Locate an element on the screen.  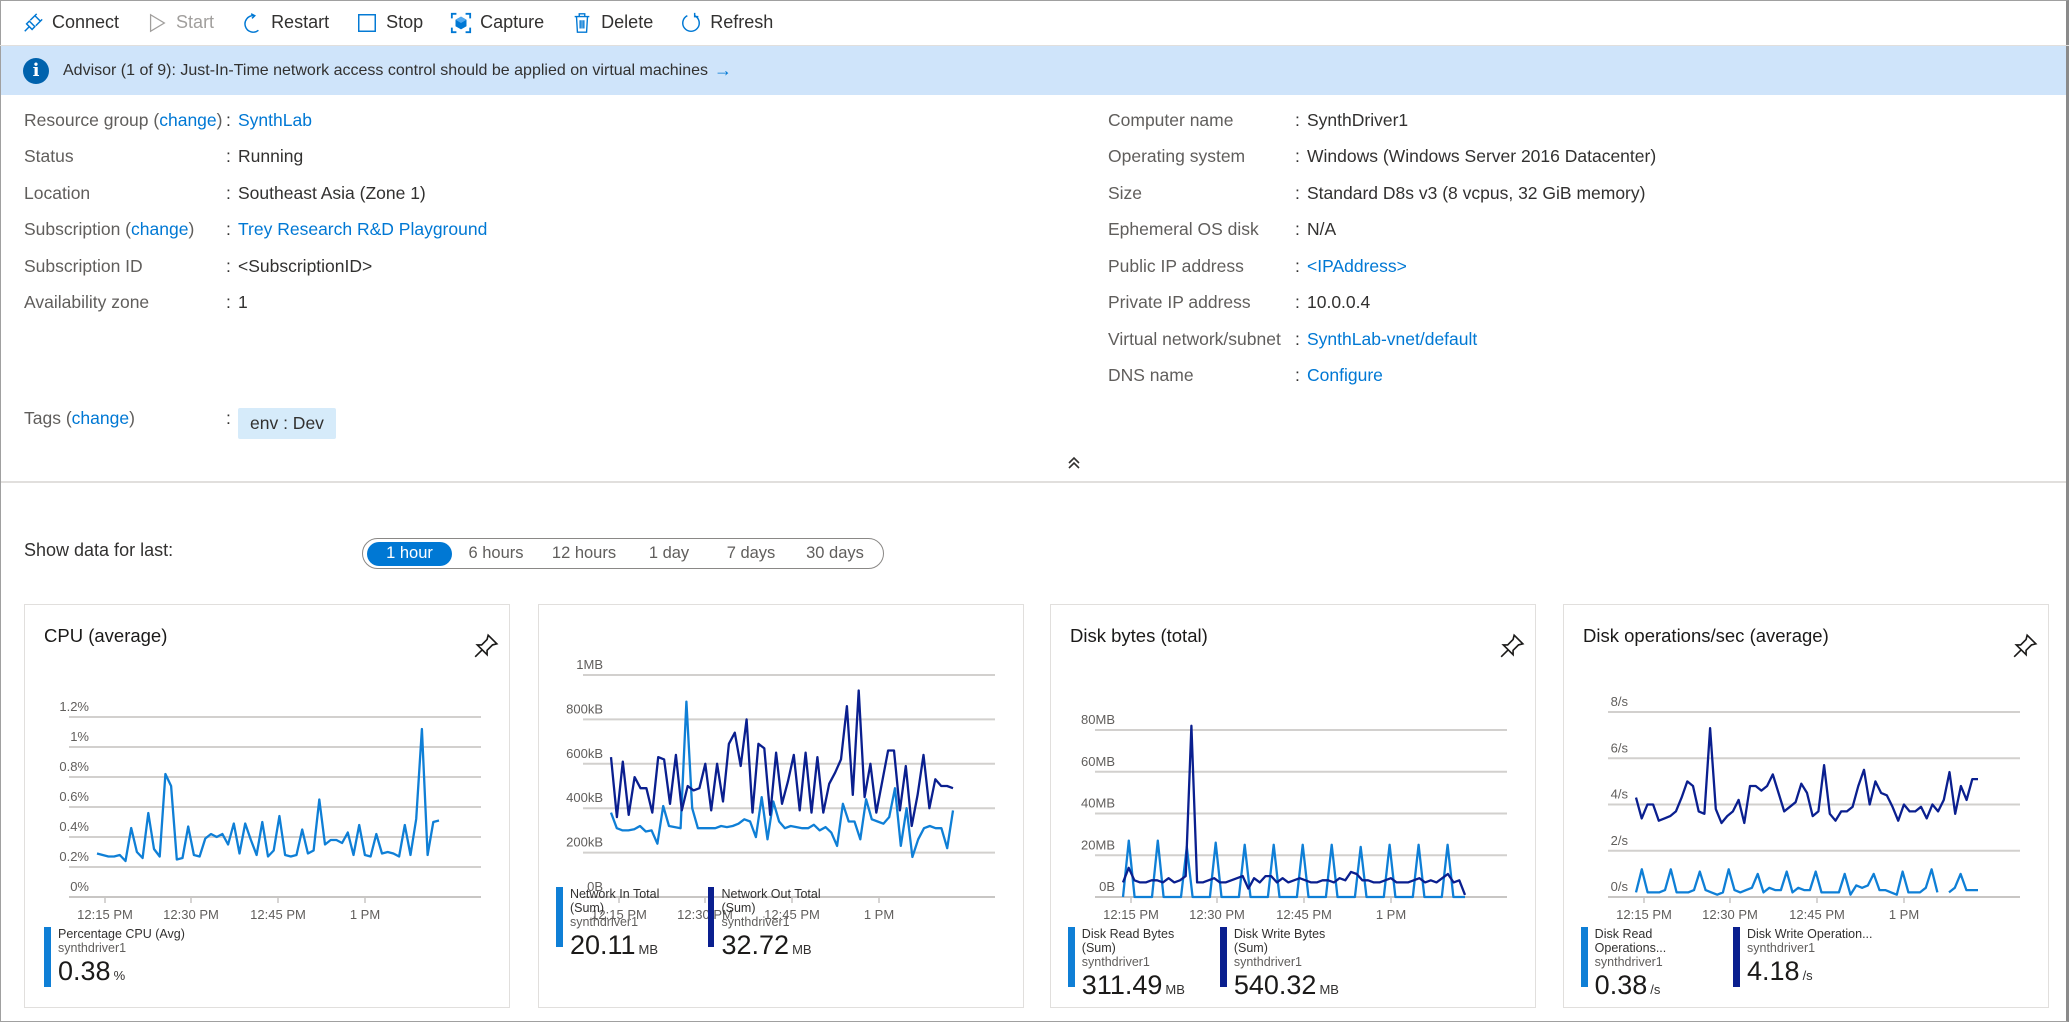
property-value: N/A is located at coordinates (1322, 229).